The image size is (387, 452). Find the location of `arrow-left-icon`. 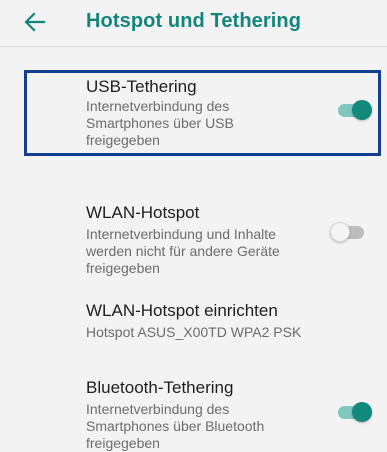

arrow-left-icon is located at coordinates (35, 22).